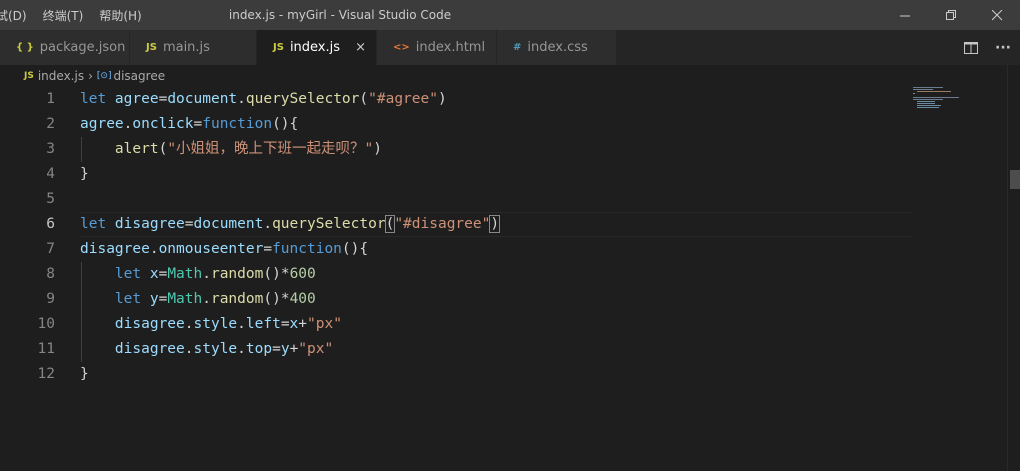 The height and width of the screenshot is (471, 1020). I want to click on code-token: 600, so click(302, 274).